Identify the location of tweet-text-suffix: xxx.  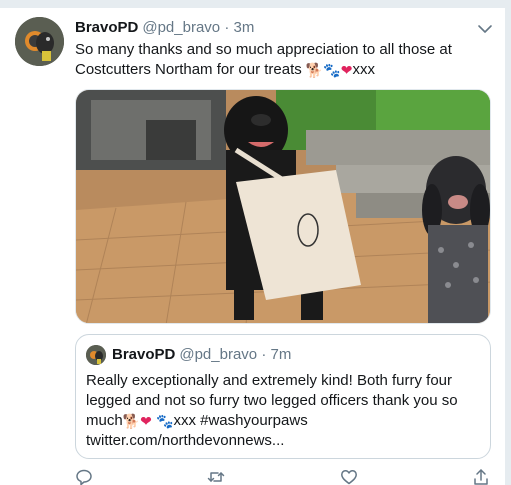
(364, 69).